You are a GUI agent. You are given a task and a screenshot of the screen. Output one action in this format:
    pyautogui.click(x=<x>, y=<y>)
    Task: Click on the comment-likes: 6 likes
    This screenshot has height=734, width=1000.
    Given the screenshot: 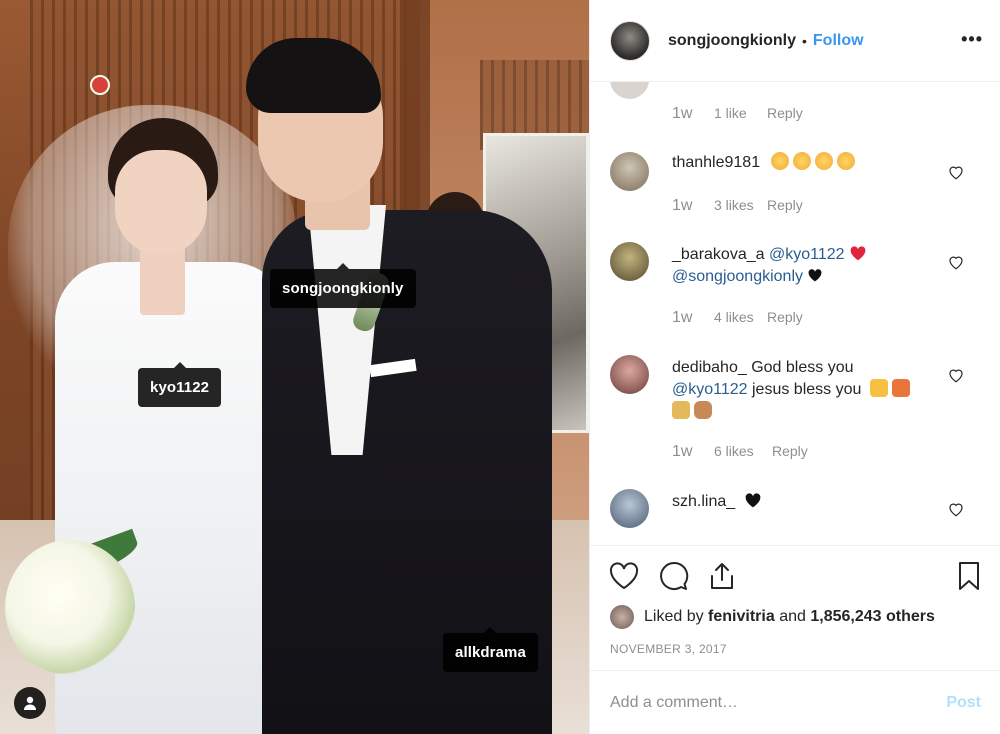 What is the action you would take?
    pyautogui.click(x=743, y=452)
    